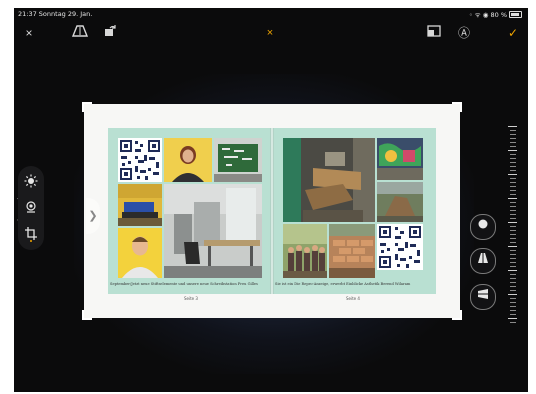 The height and width of the screenshot is (394, 536). I want to click on done-button: ✓, so click(513, 33).